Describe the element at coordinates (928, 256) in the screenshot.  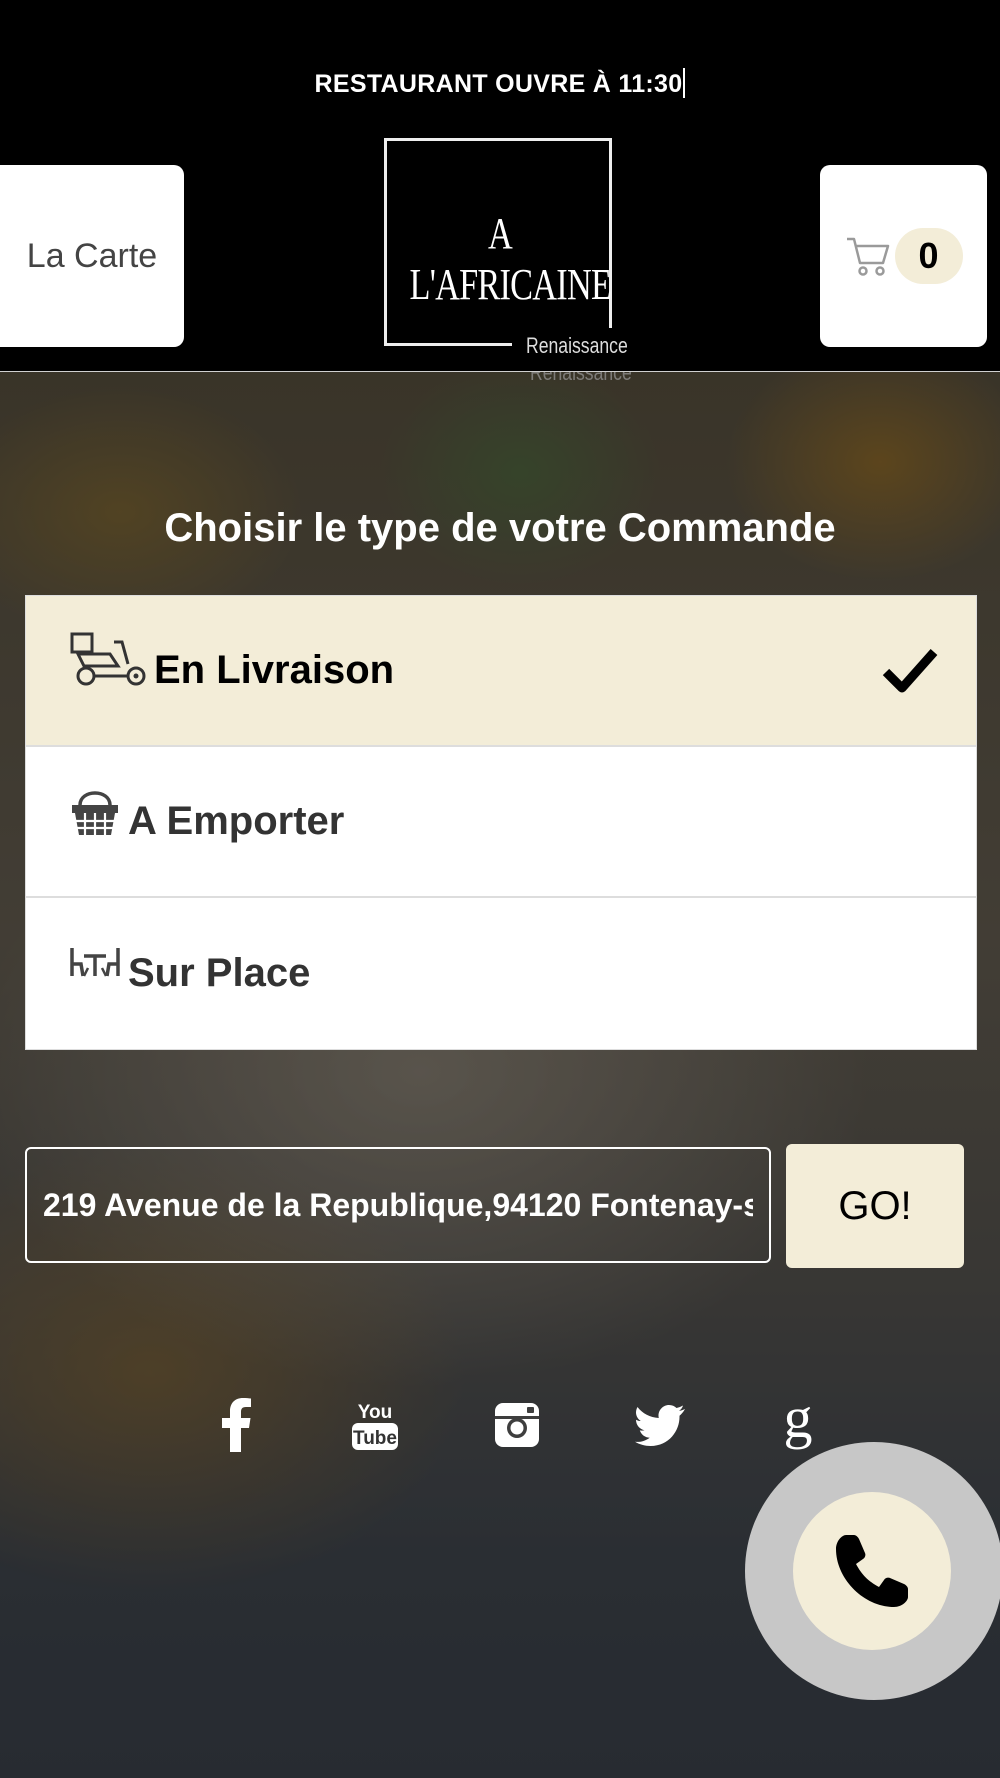
I see `cart-count-badge: 0` at that location.